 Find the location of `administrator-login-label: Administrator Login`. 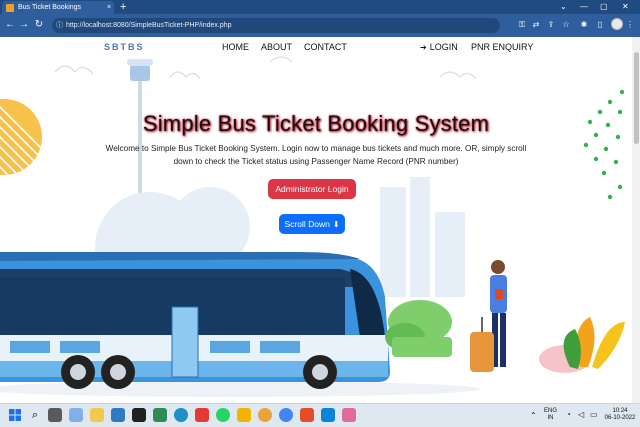

administrator-login-label: Administrator Login is located at coordinates (312, 189).